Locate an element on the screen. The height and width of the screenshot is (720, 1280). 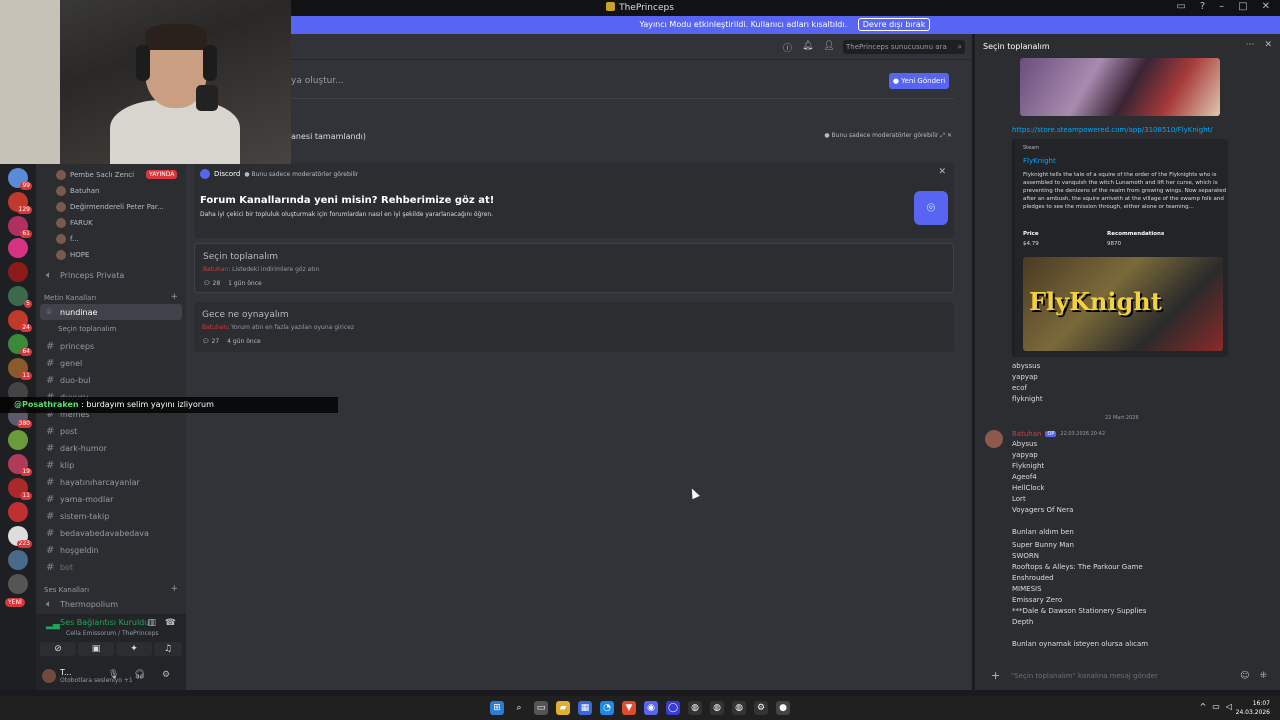
server-icon: 19 is located at coordinates (20, 465).